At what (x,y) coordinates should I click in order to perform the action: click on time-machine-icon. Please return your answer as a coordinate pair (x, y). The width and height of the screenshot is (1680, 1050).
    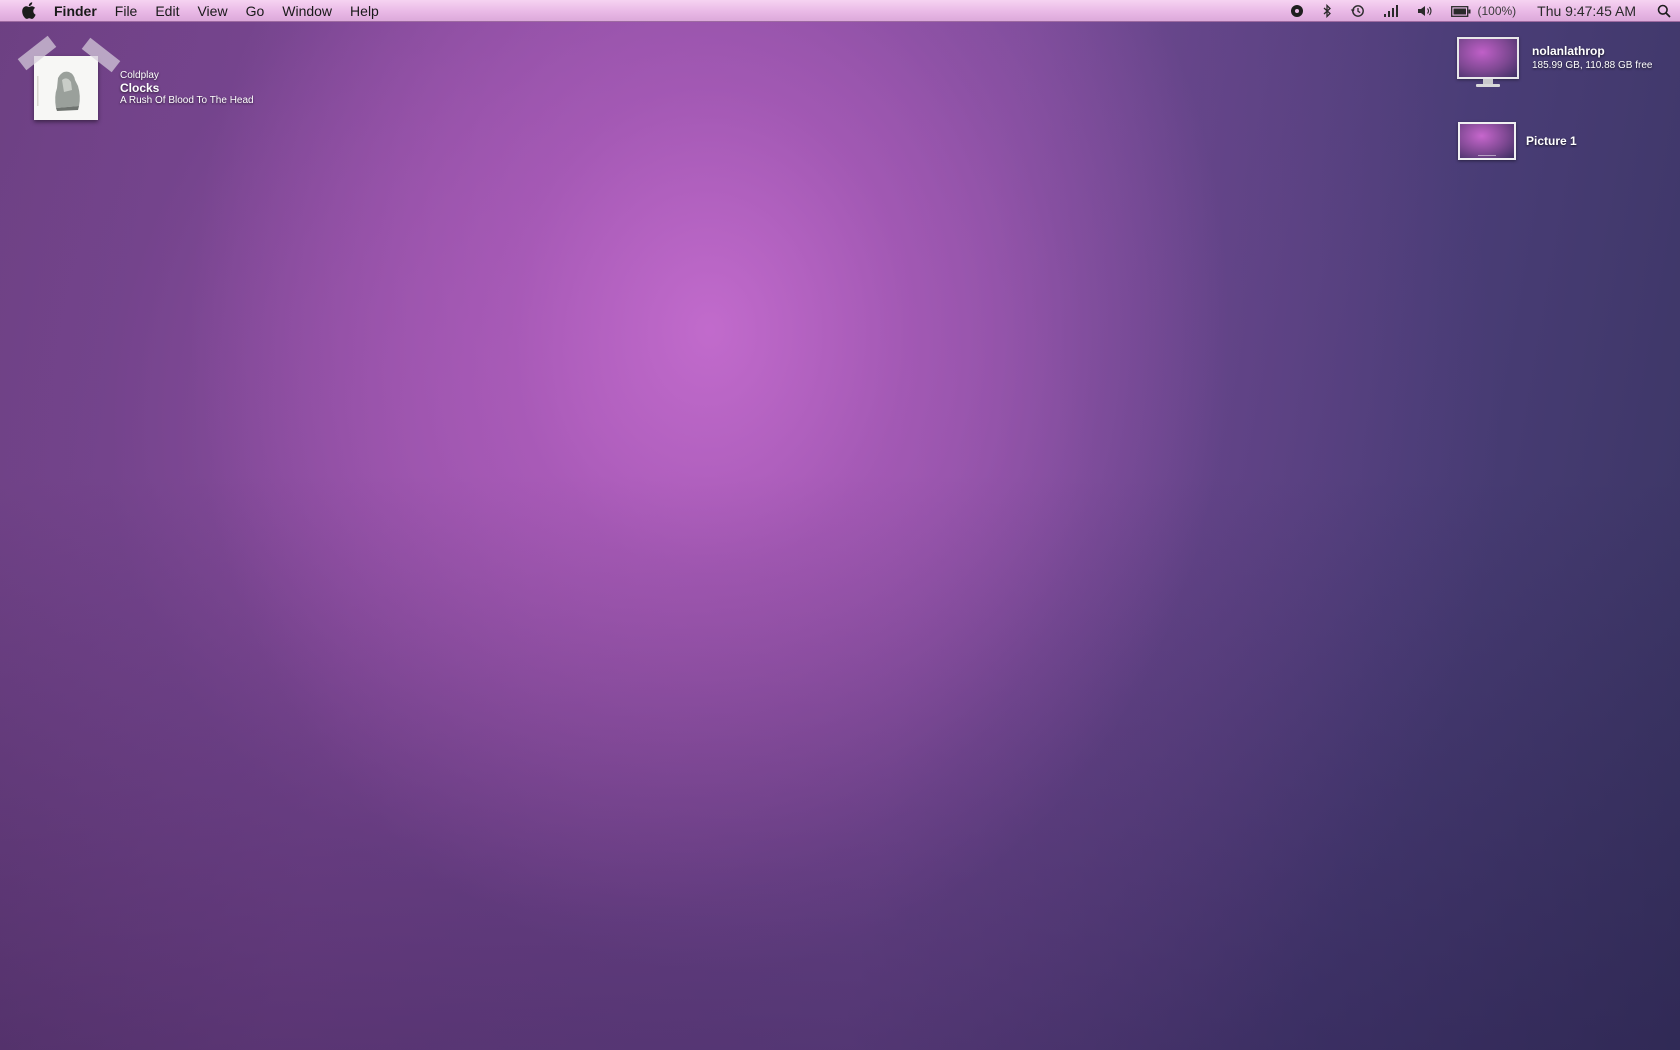
    Looking at the image, I should click on (1358, 11).